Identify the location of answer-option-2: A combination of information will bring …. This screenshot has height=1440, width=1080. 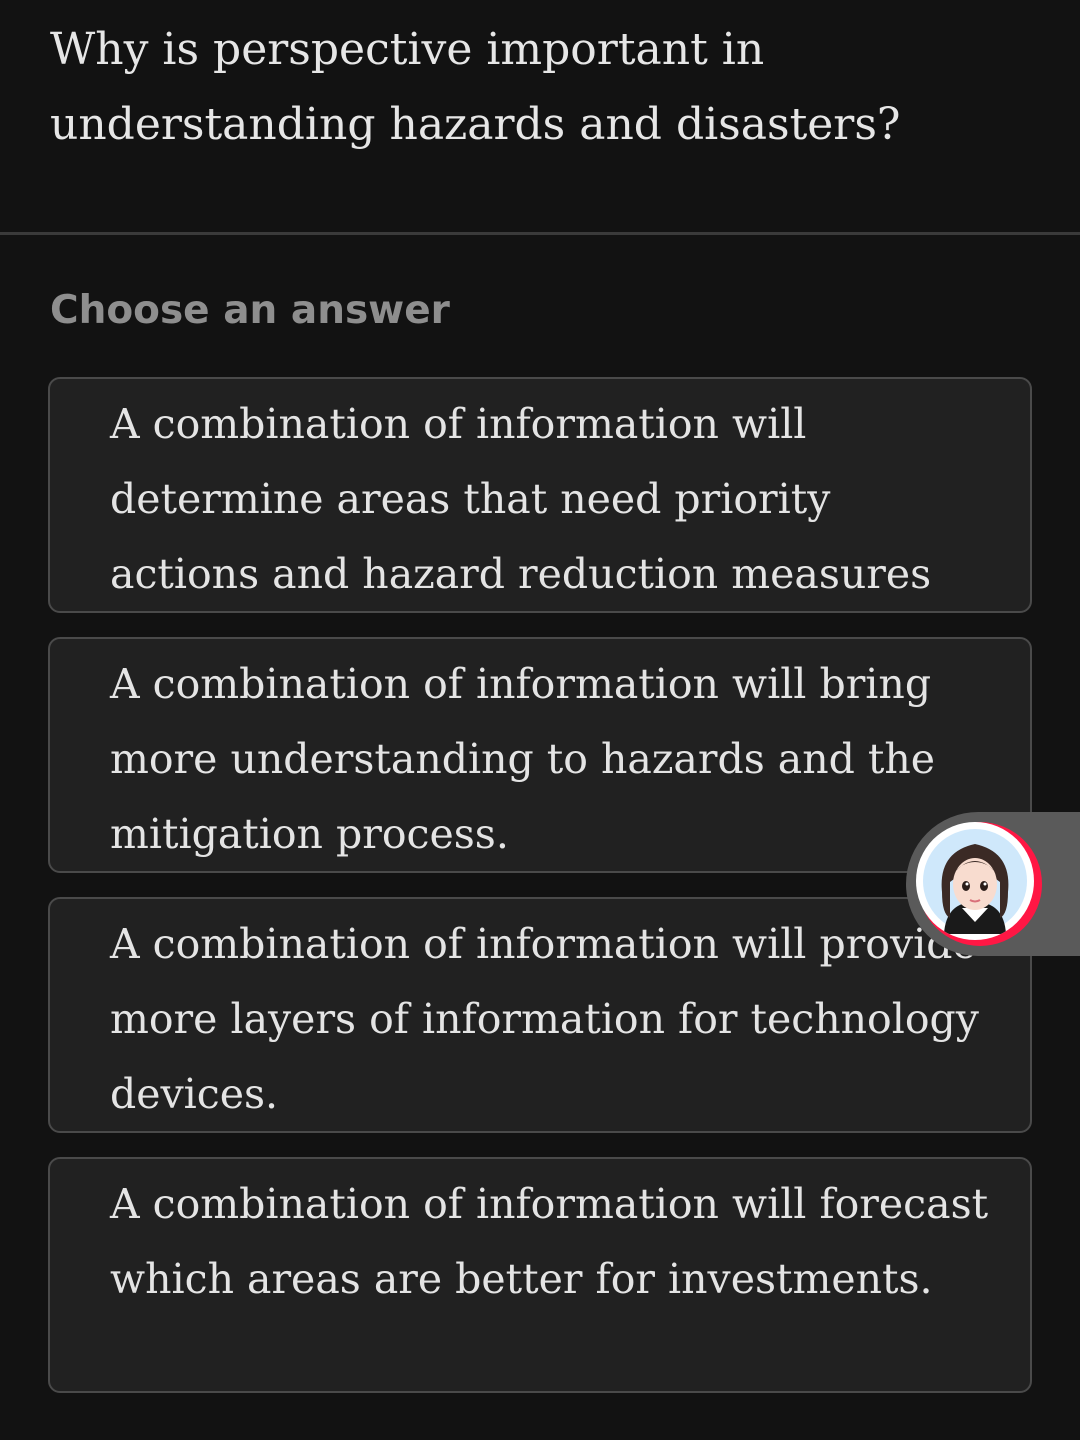
(540, 755).